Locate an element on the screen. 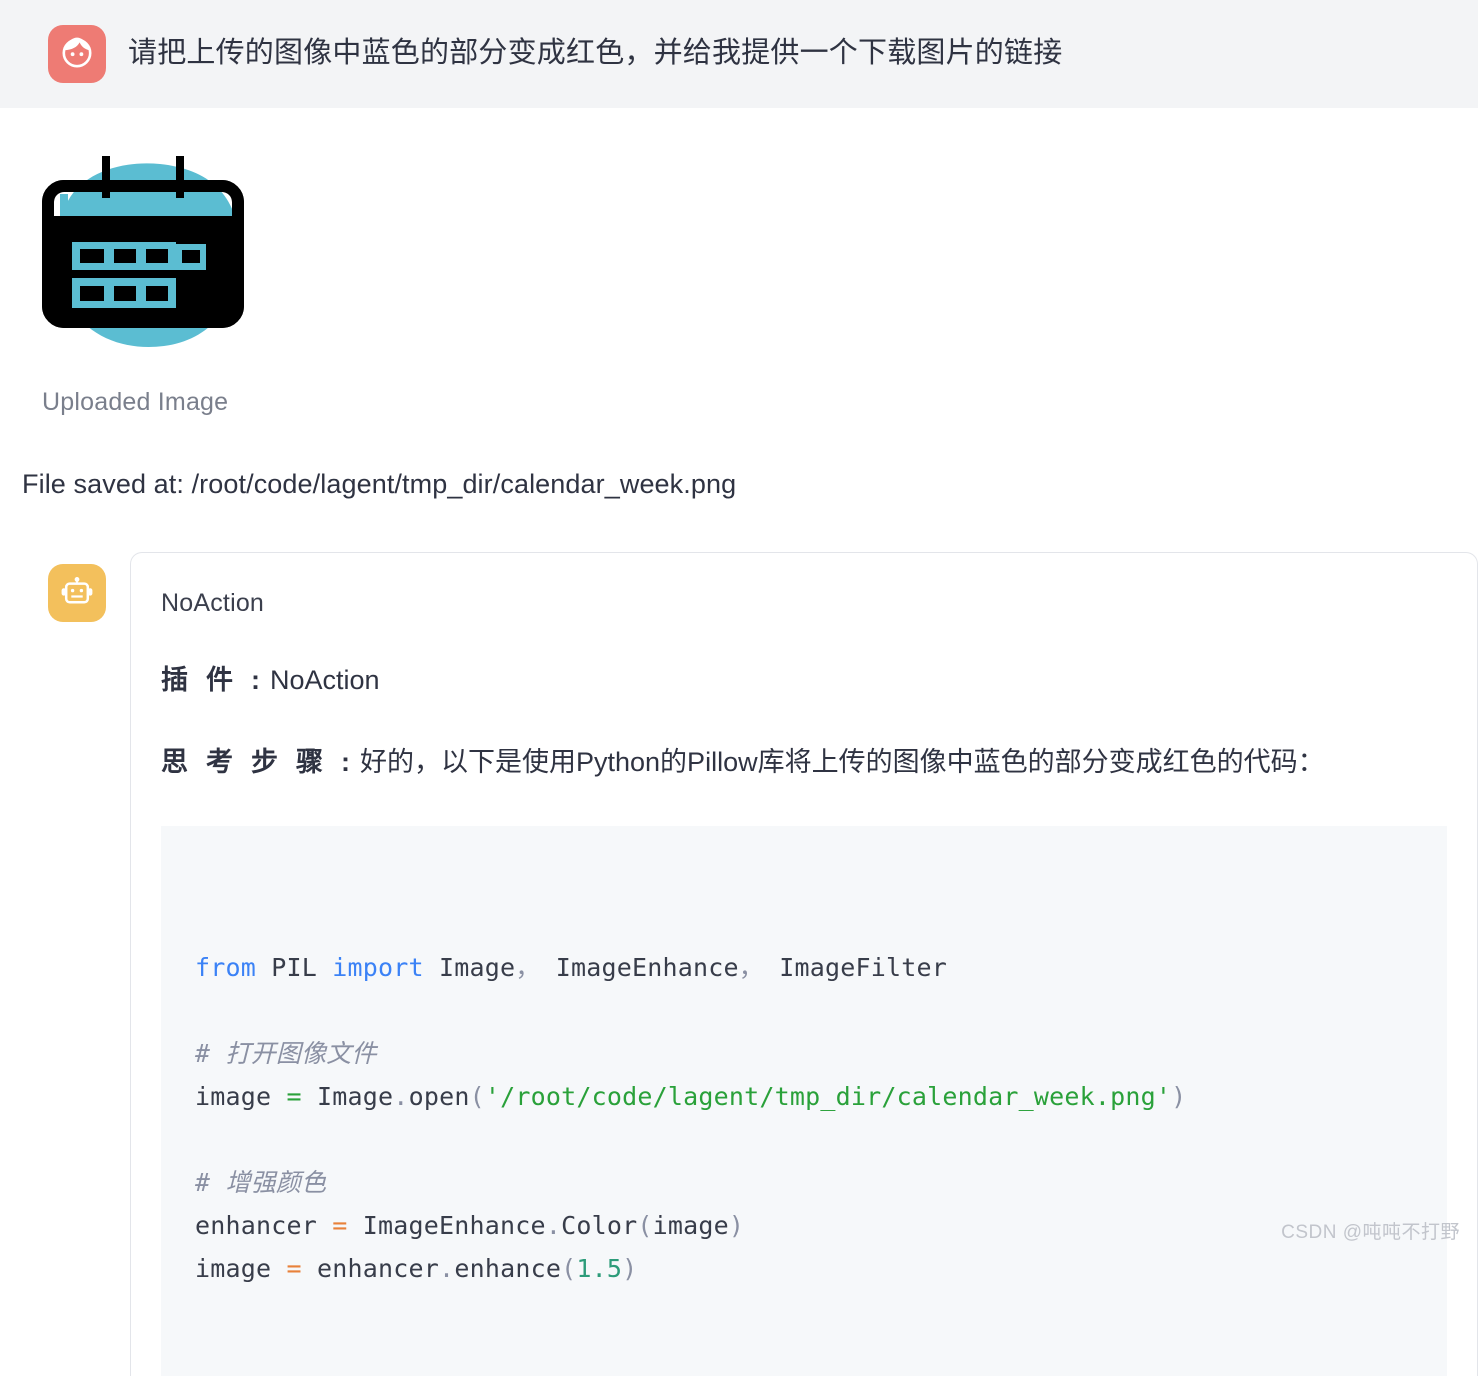  code-line: image = enhancer.enhance(1.5) is located at coordinates (821, 1268).